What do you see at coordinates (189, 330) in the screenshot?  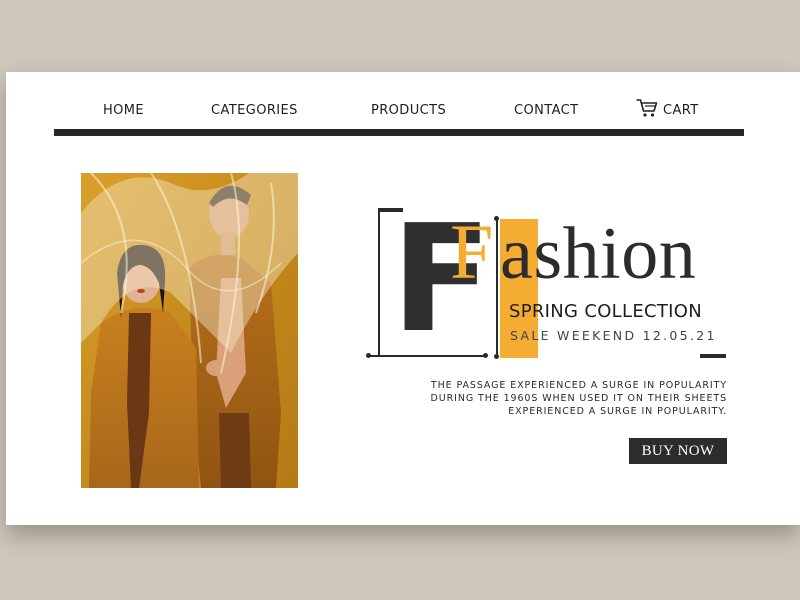 I see `fashion-models-photo` at bounding box center [189, 330].